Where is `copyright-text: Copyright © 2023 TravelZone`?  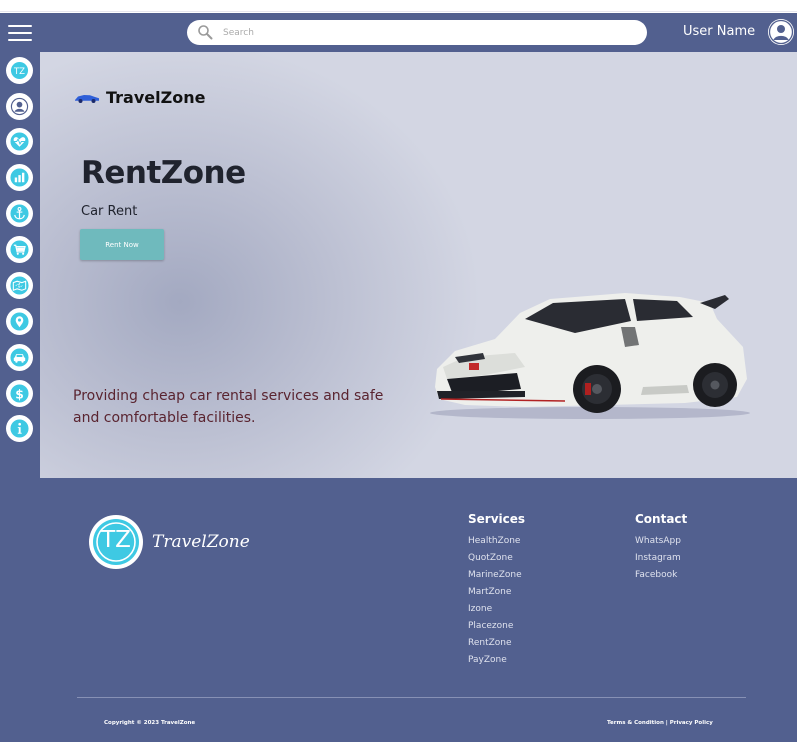
copyright-text: Copyright © 2023 TravelZone is located at coordinates (150, 723).